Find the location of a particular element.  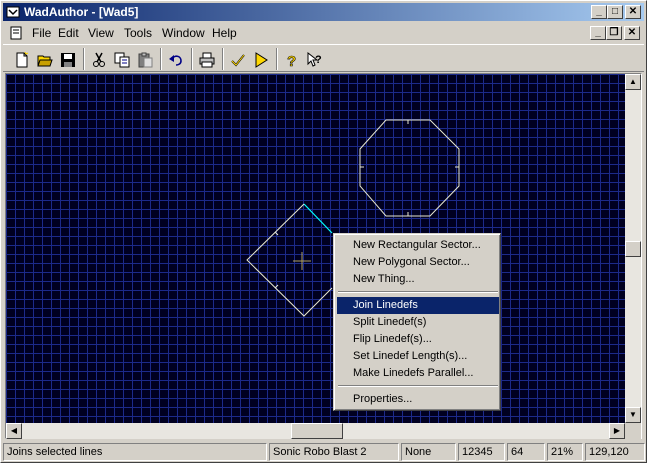

context-help-button: ? is located at coordinates (315, 60).